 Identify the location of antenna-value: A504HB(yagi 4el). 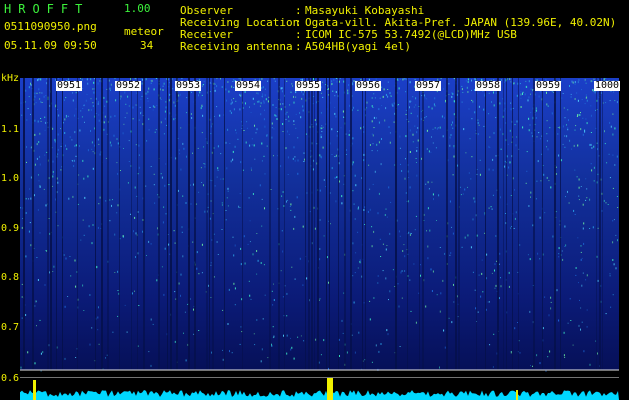
(358, 46).